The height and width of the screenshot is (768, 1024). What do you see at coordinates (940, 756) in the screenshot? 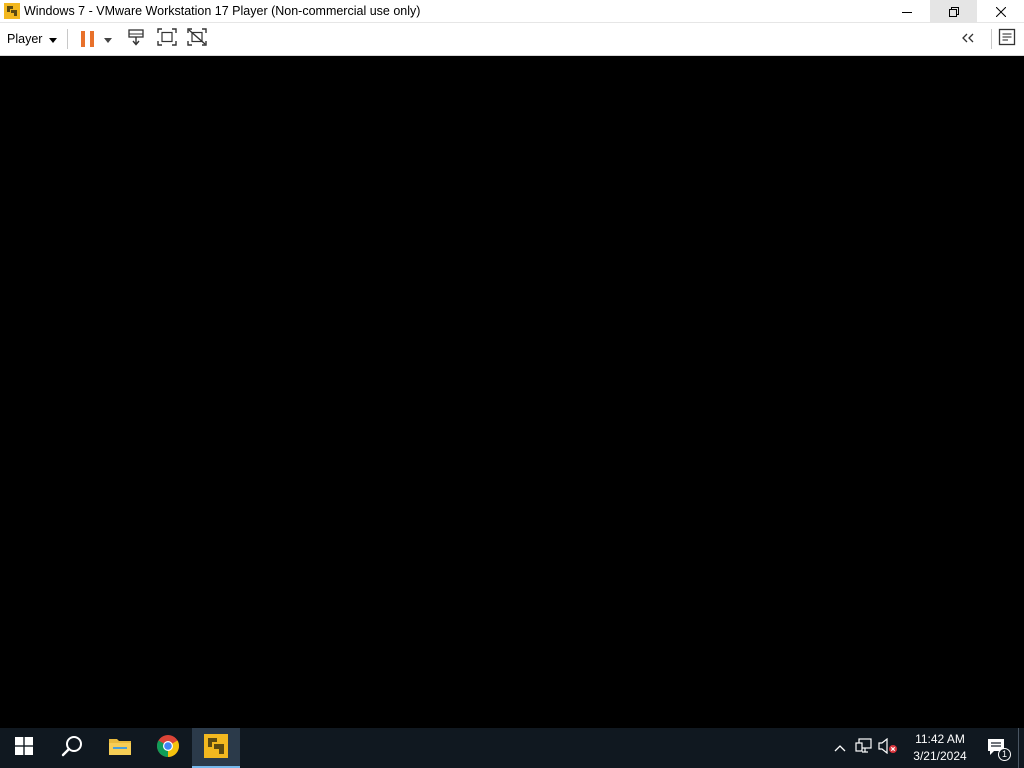
I see `clock-date: 3/21/2024` at bounding box center [940, 756].